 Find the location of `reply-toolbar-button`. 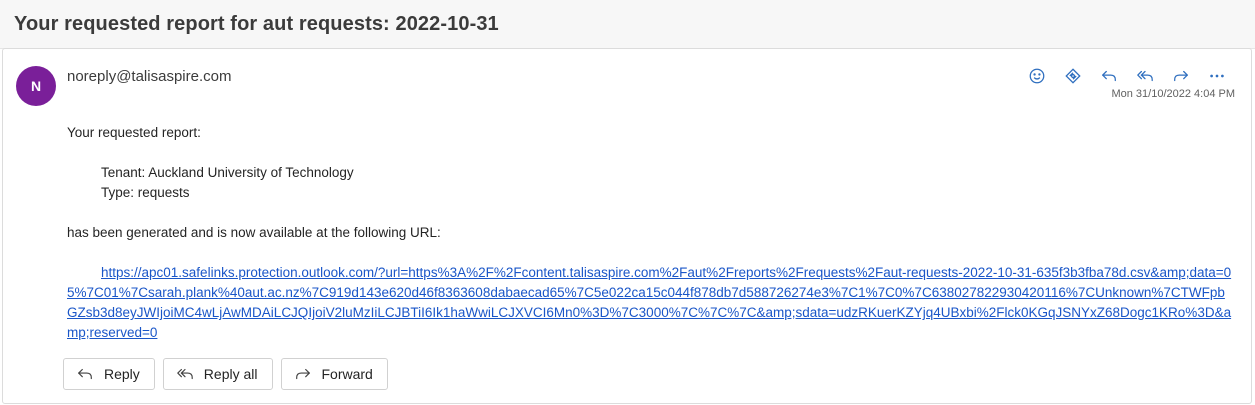

reply-toolbar-button is located at coordinates (1109, 76).